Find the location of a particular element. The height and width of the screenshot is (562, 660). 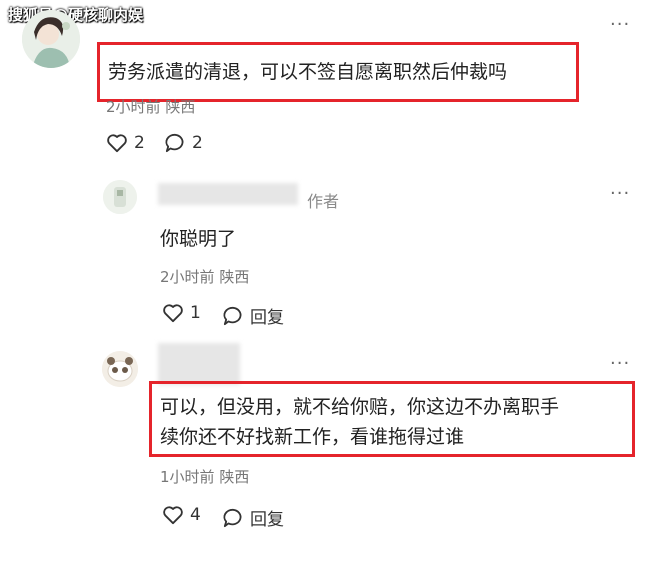

reply-count: 2 is located at coordinates (197, 143).